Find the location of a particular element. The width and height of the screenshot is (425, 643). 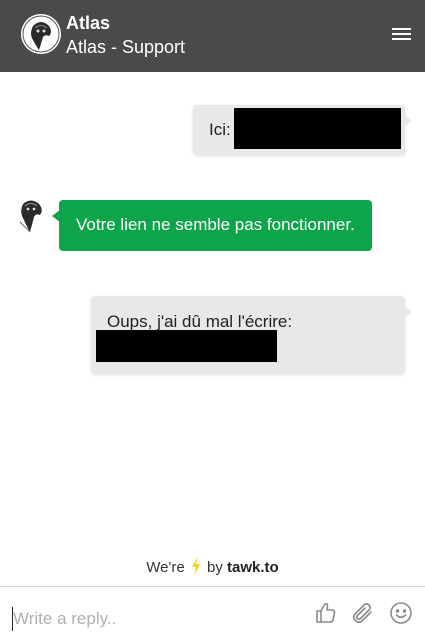

visitor-message: Ici: is located at coordinates (302, 130).